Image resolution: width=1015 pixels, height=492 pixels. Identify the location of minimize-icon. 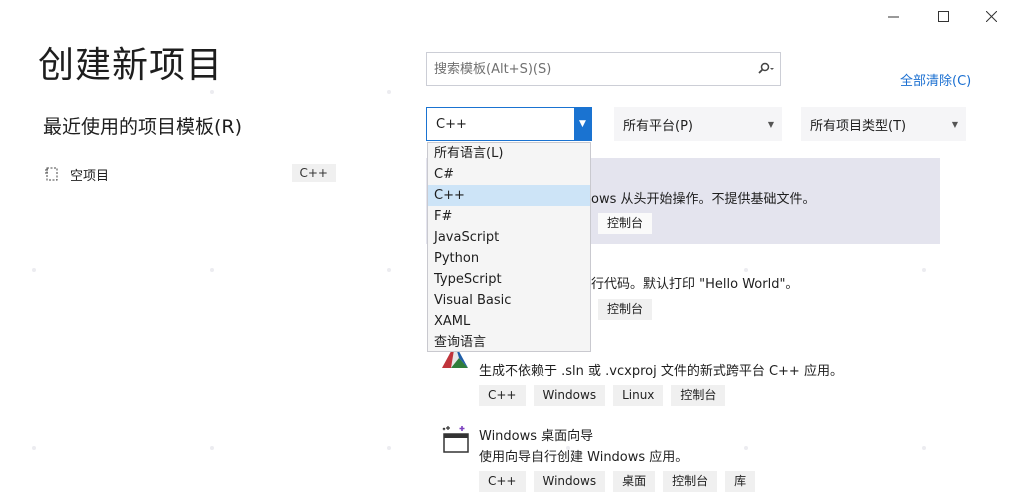
(893, 16).